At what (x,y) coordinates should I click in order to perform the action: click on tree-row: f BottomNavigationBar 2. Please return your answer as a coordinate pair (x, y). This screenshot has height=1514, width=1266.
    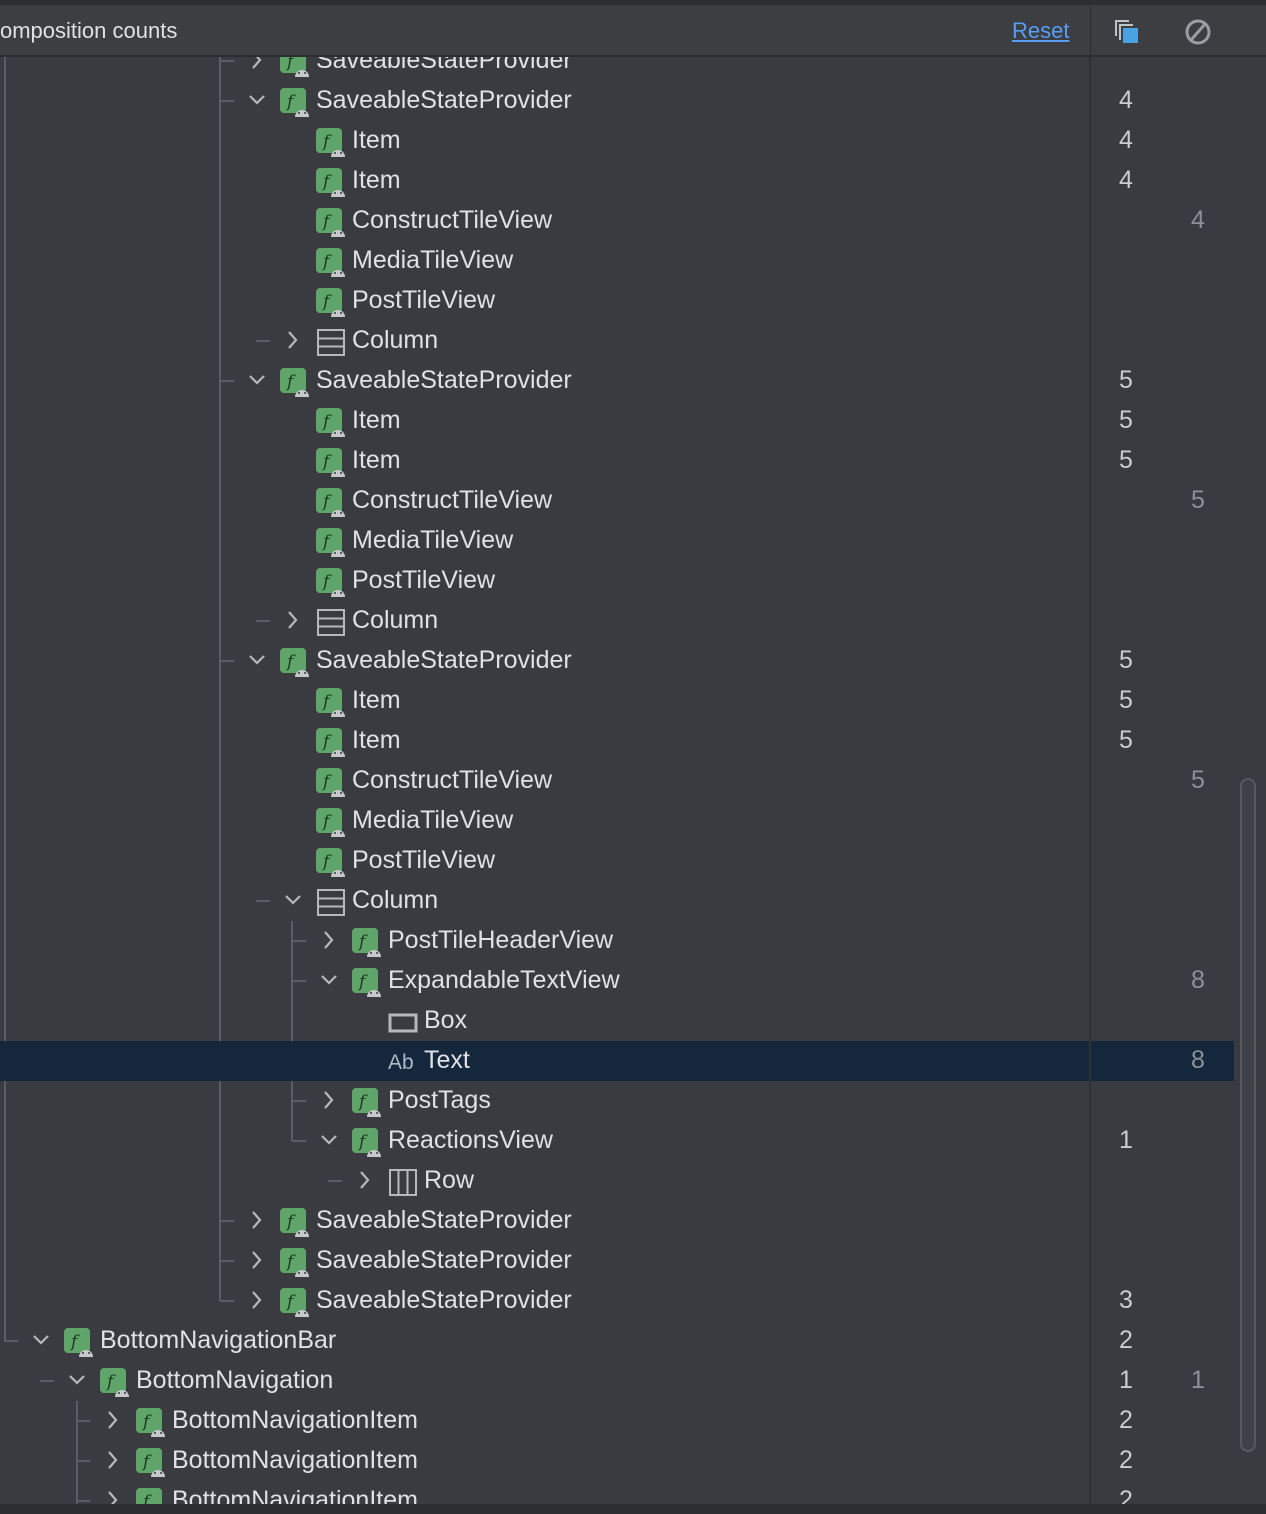
    Looking at the image, I should click on (617, 1341).